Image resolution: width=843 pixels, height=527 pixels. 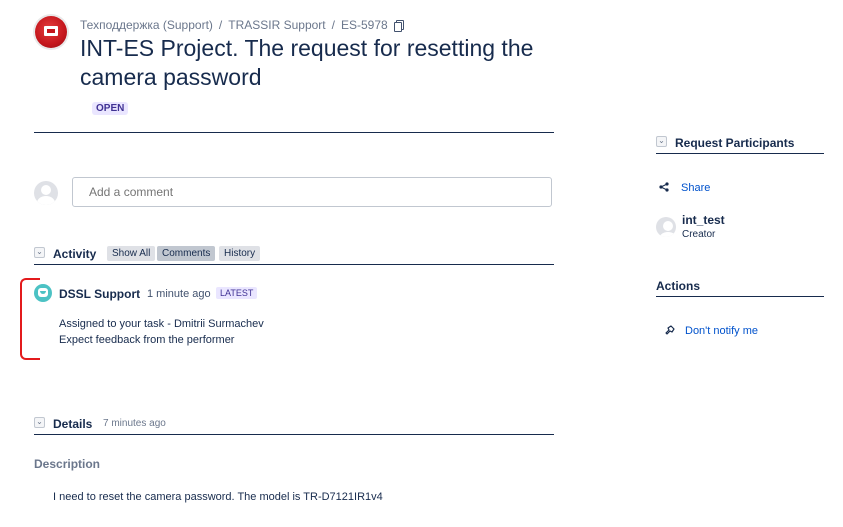 I want to click on participant-name: int_test, so click(x=703, y=220).